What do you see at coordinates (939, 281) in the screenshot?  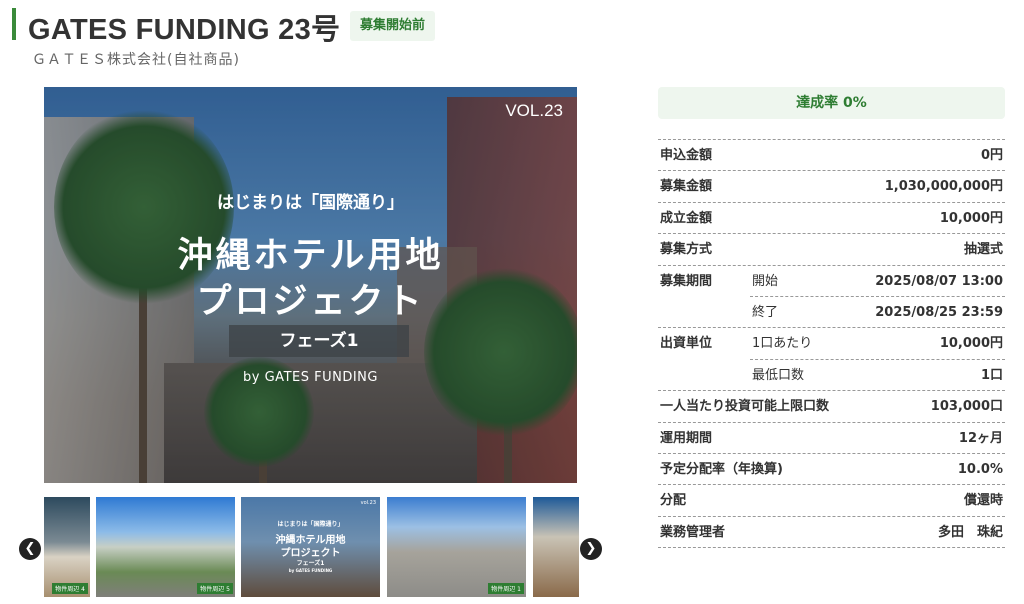 I see `row-value: 2025/08/07 13:00` at bounding box center [939, 281].